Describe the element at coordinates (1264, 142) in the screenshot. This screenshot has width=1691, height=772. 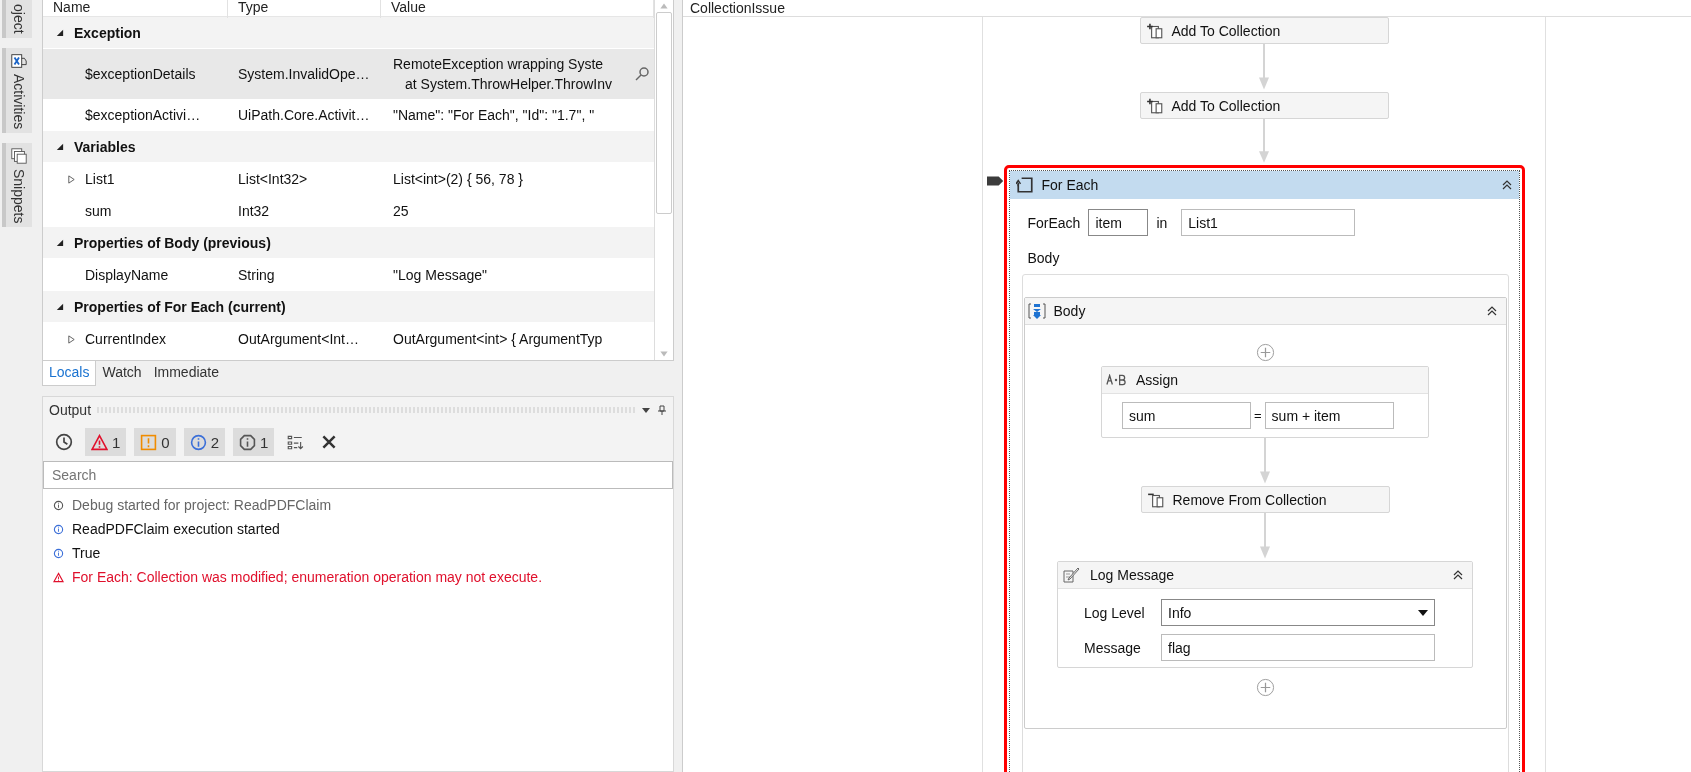
I see `connector-arrow` at that location.